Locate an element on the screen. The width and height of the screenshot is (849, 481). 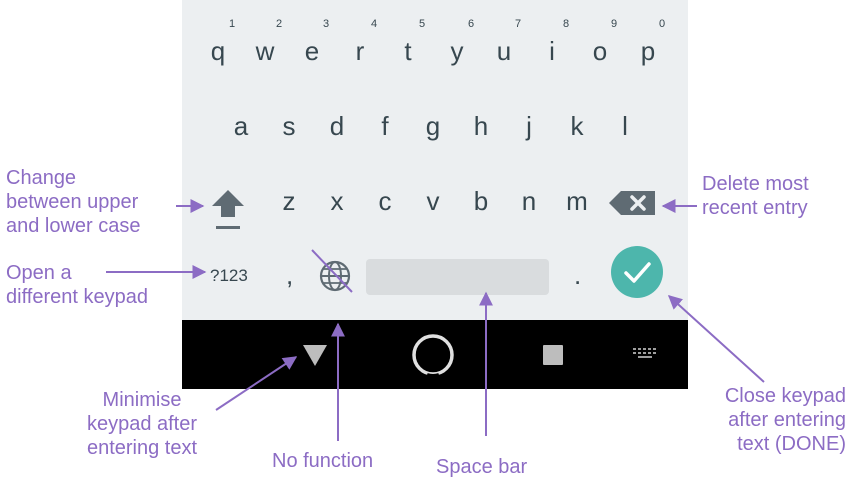
delete-annotation: Delete most recent entry is located at coordinates (755, 196).